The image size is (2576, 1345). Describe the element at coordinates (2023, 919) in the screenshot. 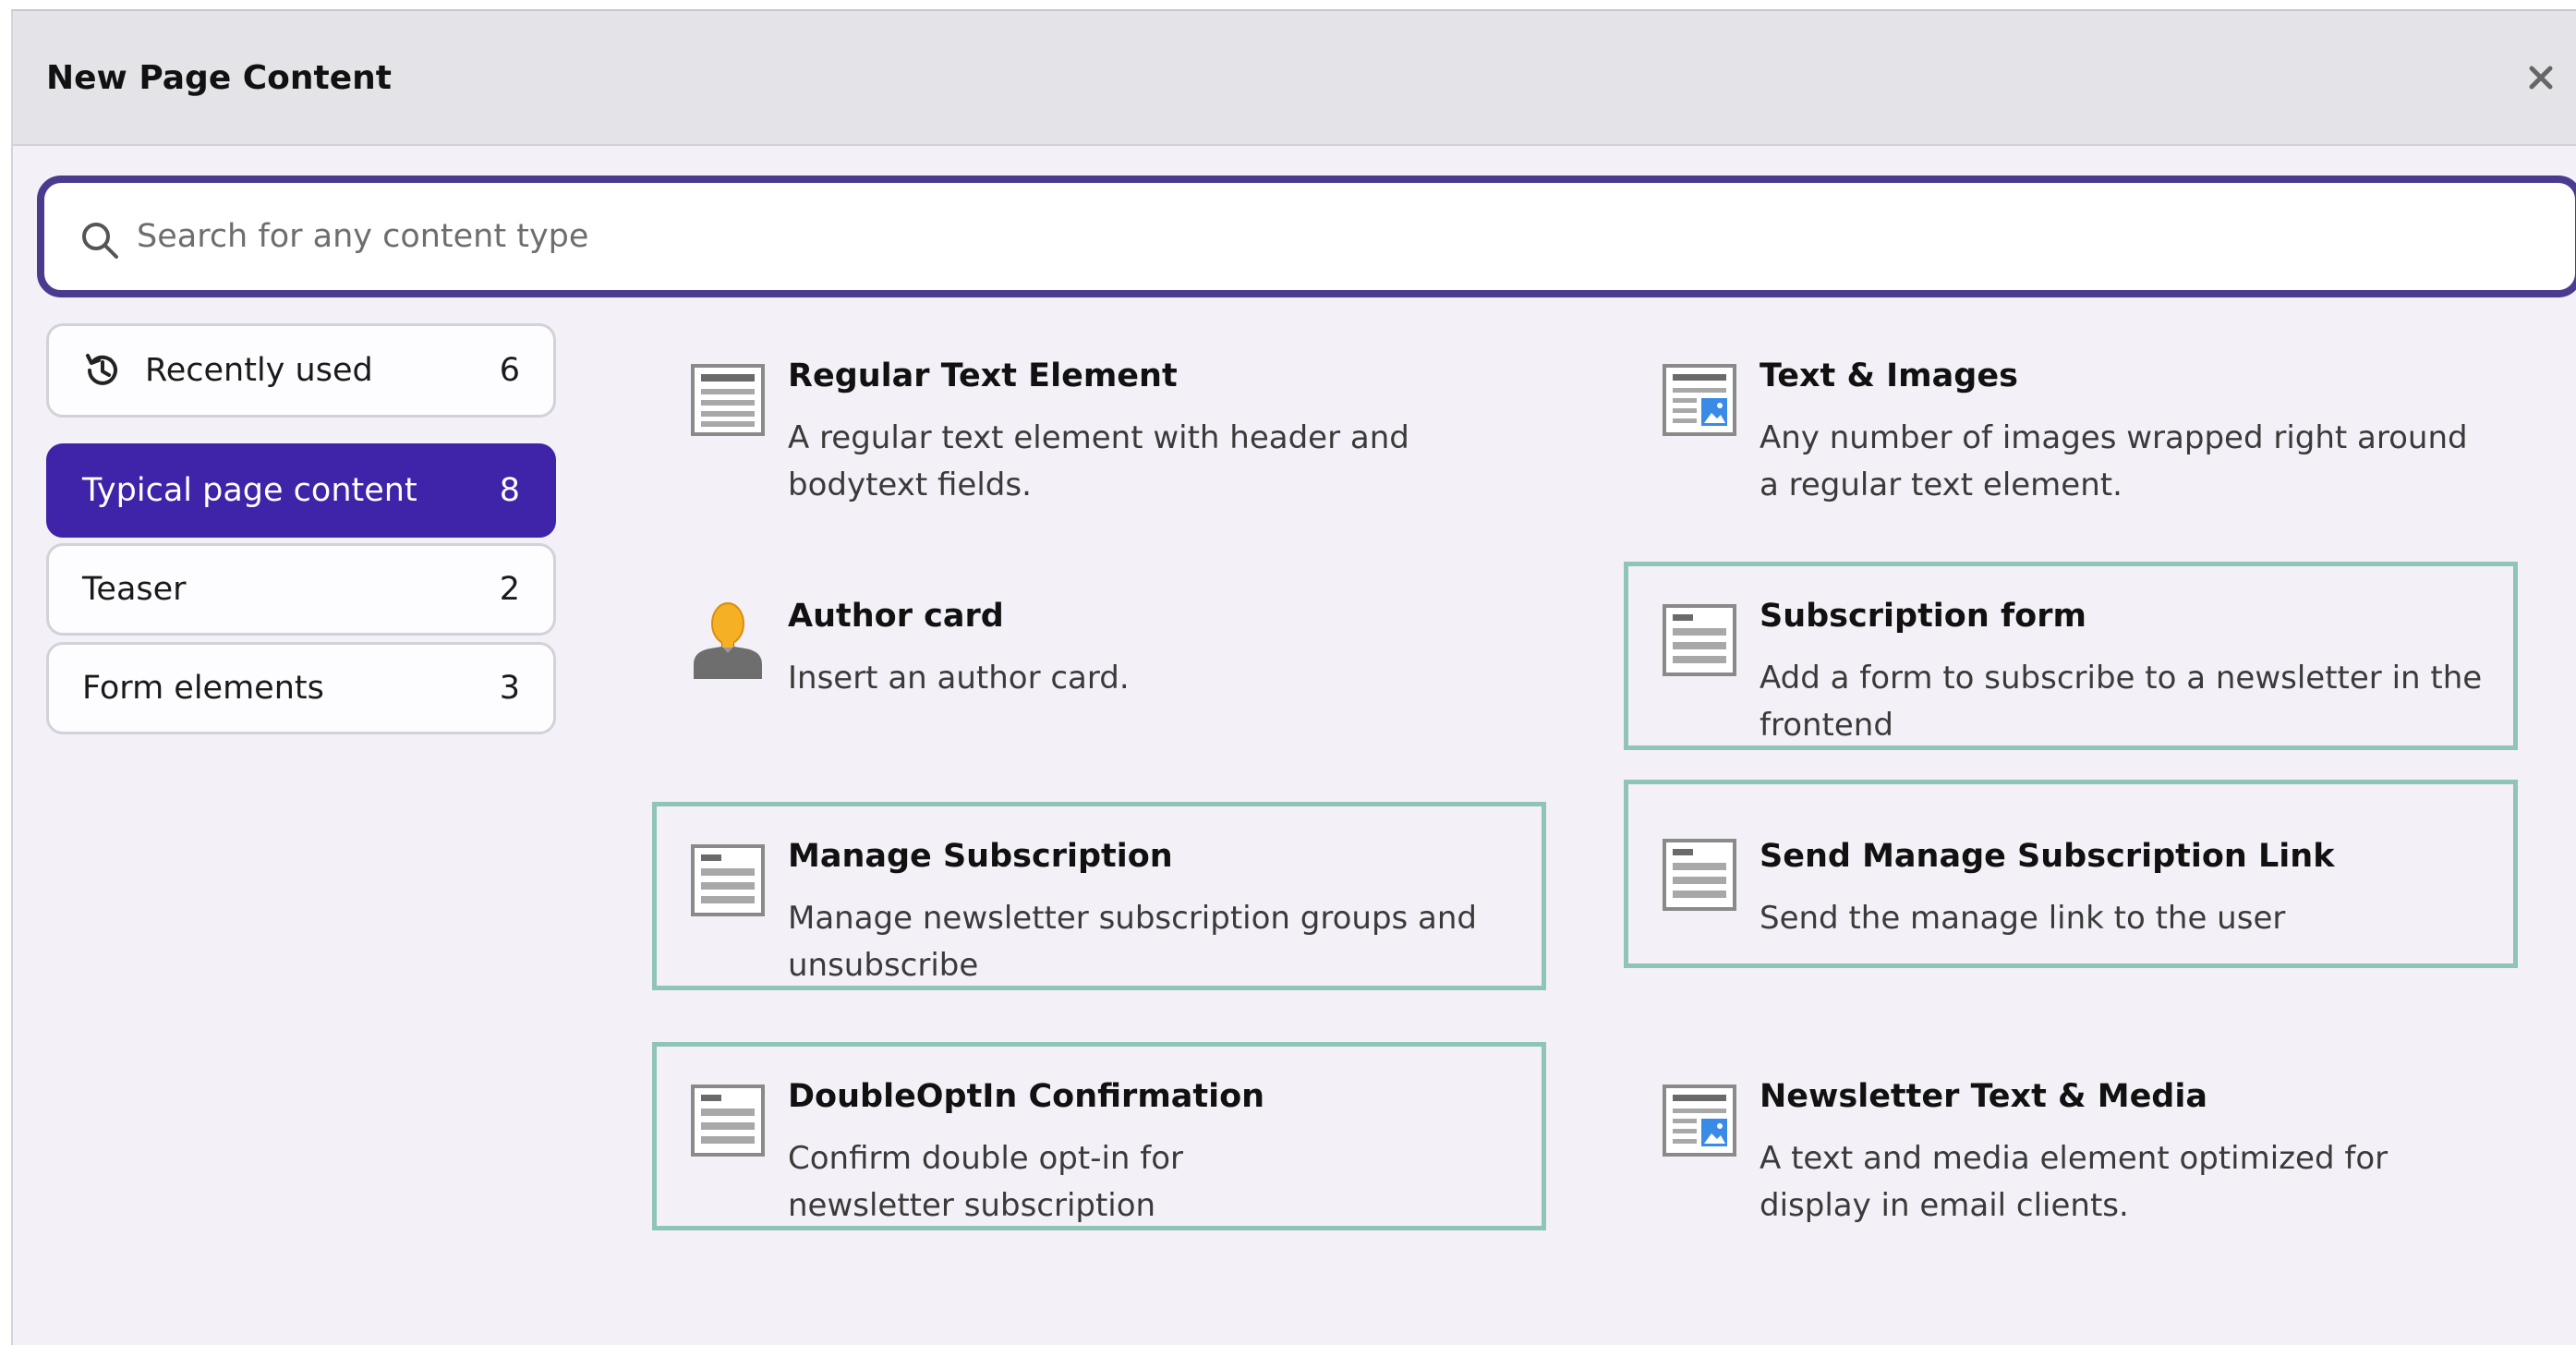

I see `content-type-description: Send the manage link to the user` at that location.